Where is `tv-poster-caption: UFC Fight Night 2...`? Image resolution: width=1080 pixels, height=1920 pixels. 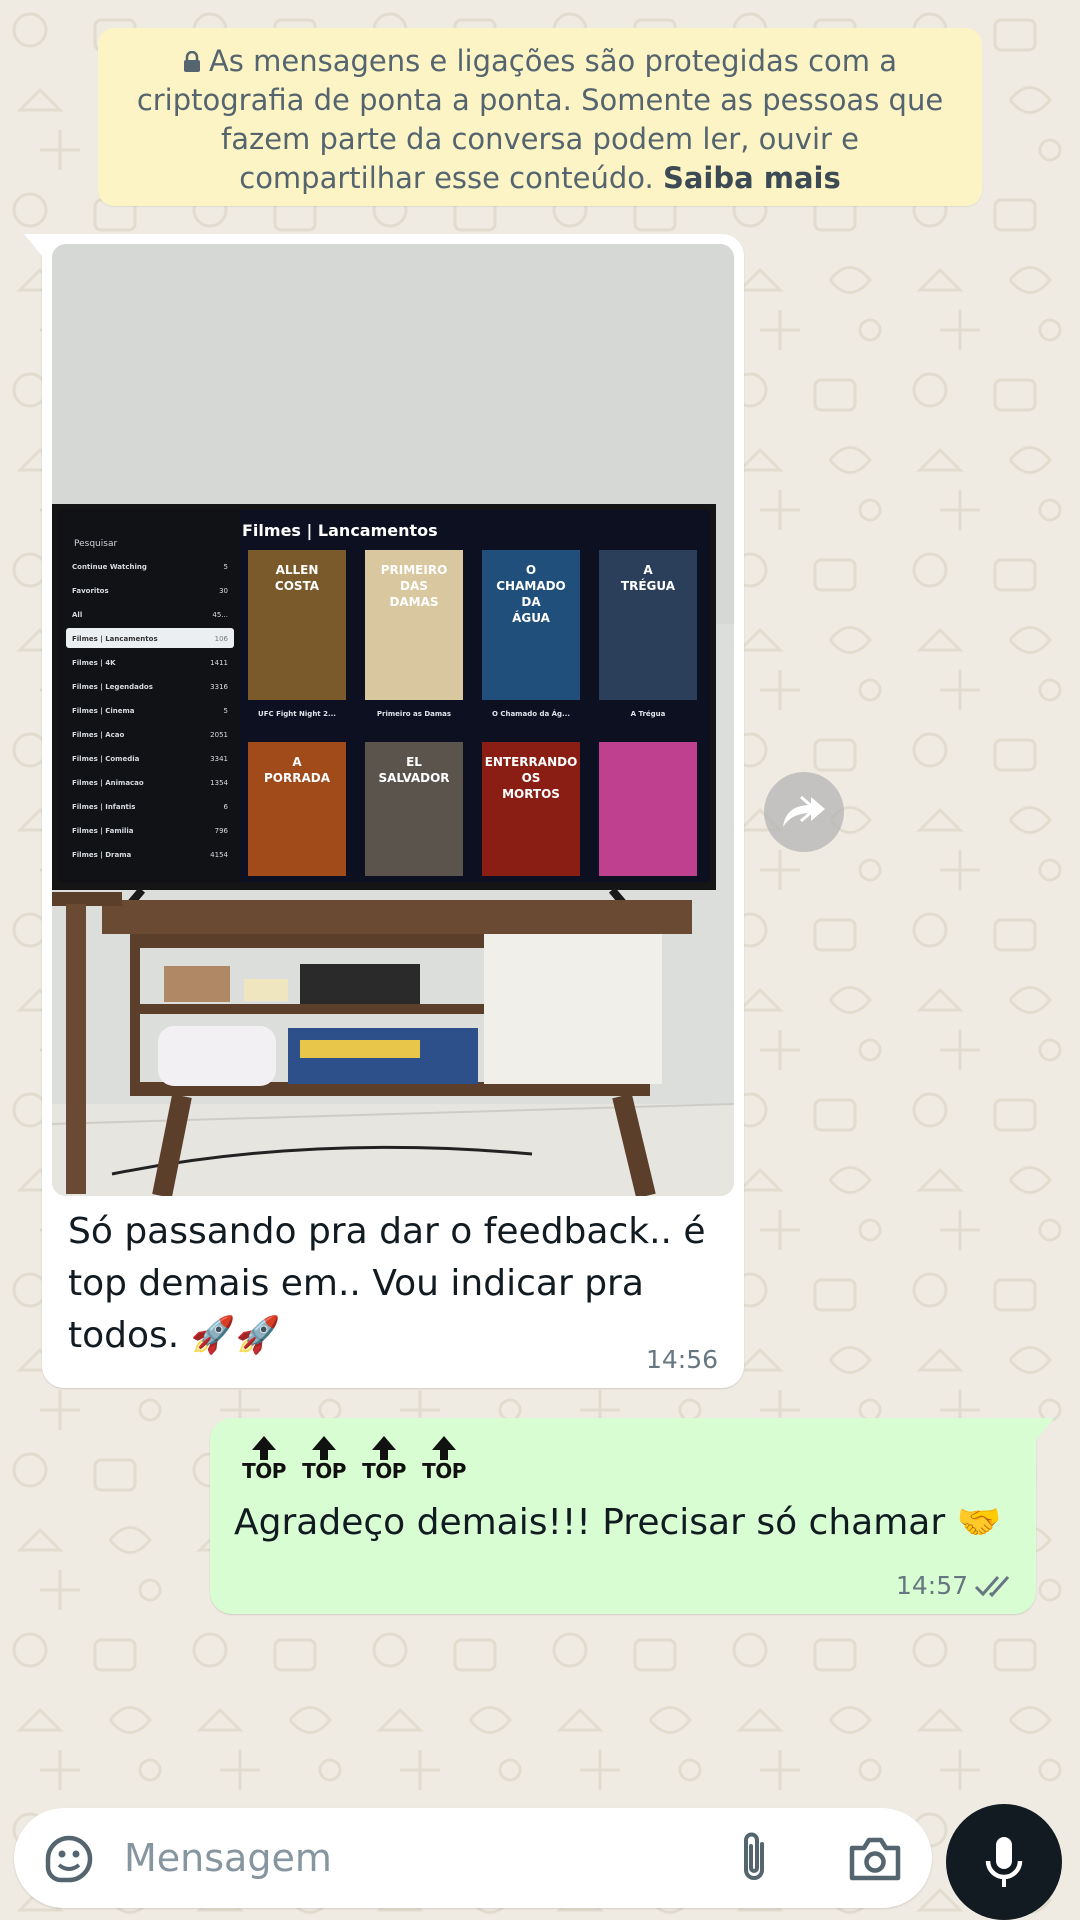
tv-poster-caption: UFC Fight Night 2... is located at coordinates (297, 714).